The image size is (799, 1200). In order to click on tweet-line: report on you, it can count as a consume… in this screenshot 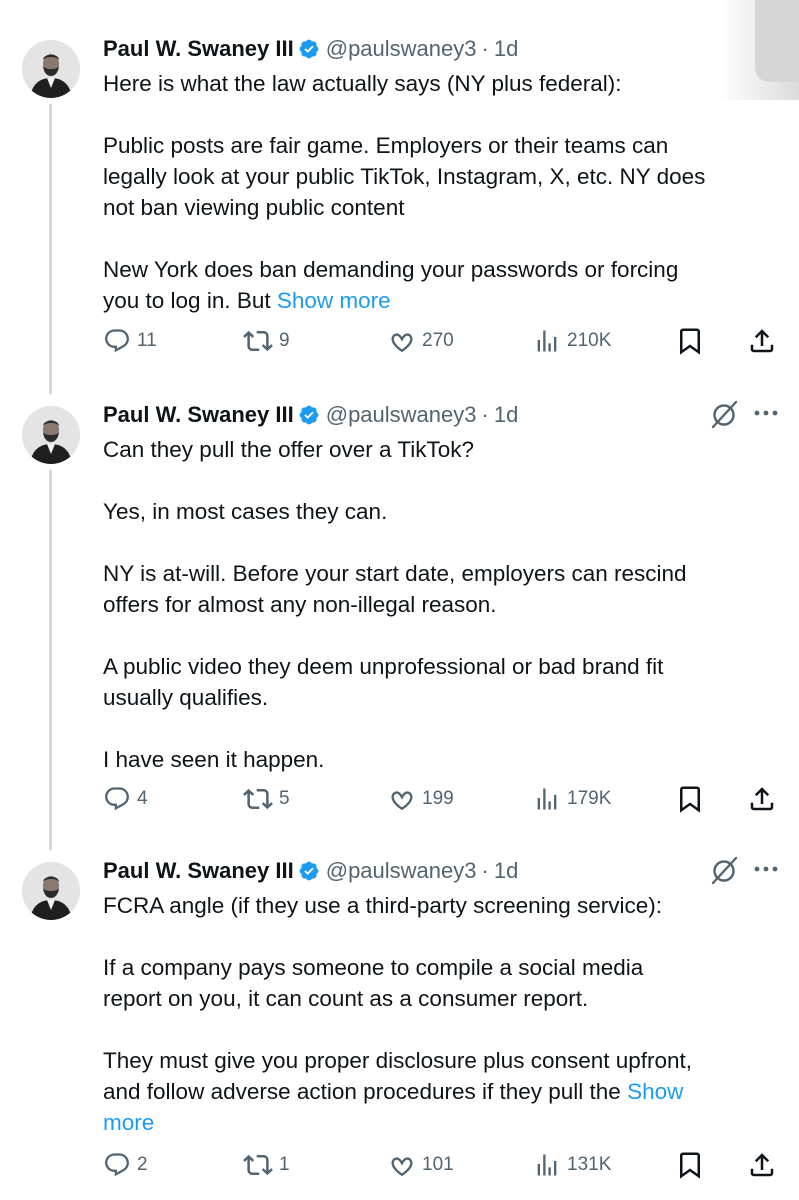, I will do `click(346, 998)`.